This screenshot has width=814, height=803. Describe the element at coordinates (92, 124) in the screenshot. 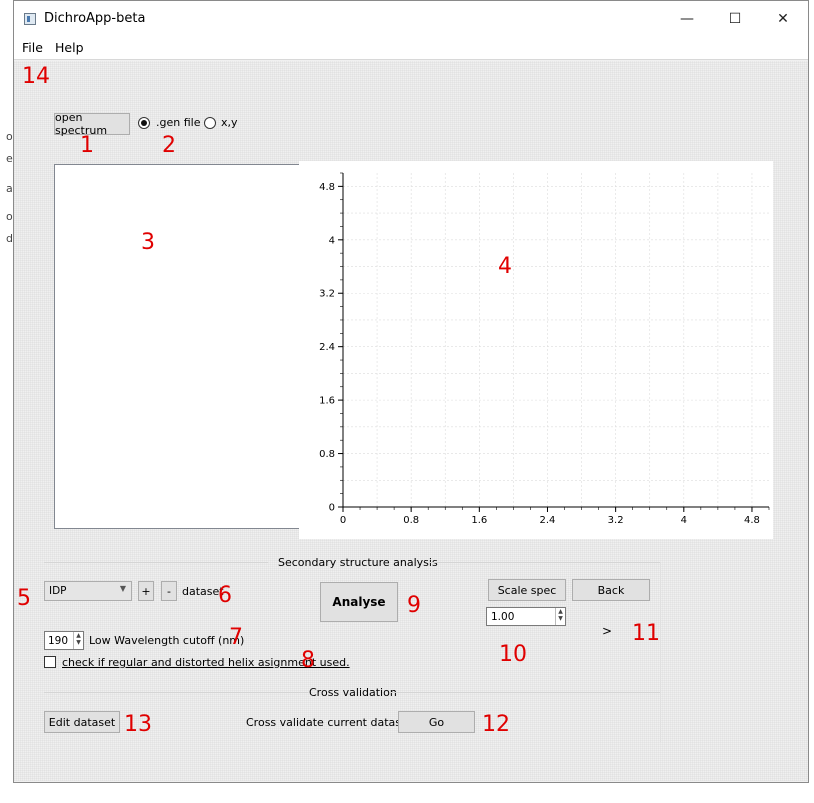

I see `open-spectrum-button: open spectrum` at that location.